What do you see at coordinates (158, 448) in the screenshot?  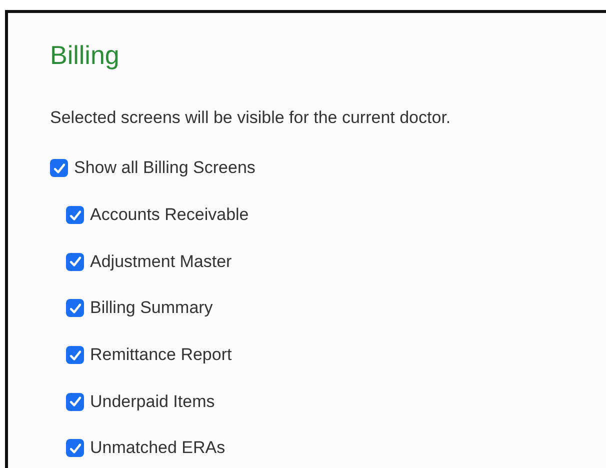 I see `checkbox-label: Unmatched ERAs` at bounding box center [158, 448].